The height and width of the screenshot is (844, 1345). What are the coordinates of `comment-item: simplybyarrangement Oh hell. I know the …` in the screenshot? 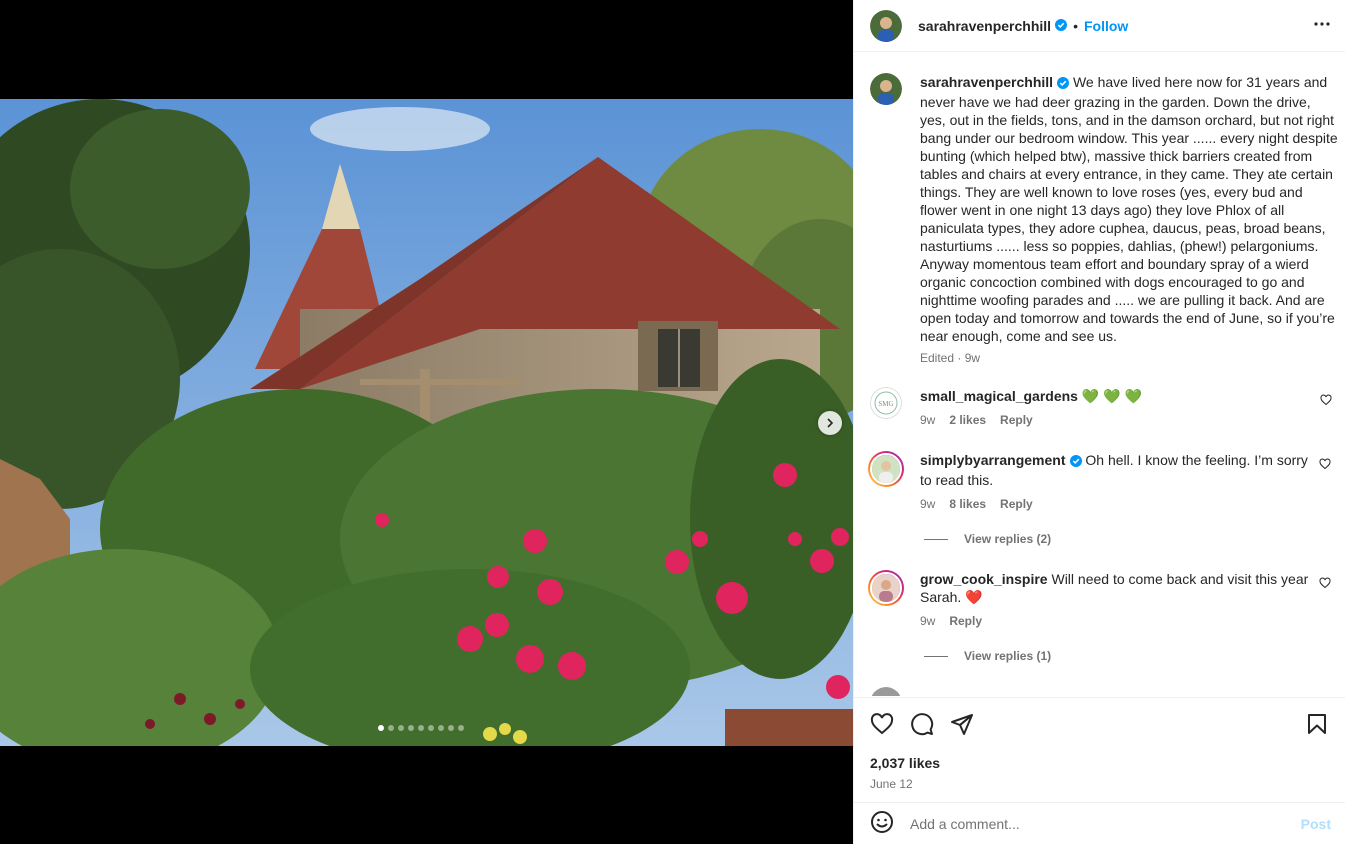 It's located at (1099, 481).